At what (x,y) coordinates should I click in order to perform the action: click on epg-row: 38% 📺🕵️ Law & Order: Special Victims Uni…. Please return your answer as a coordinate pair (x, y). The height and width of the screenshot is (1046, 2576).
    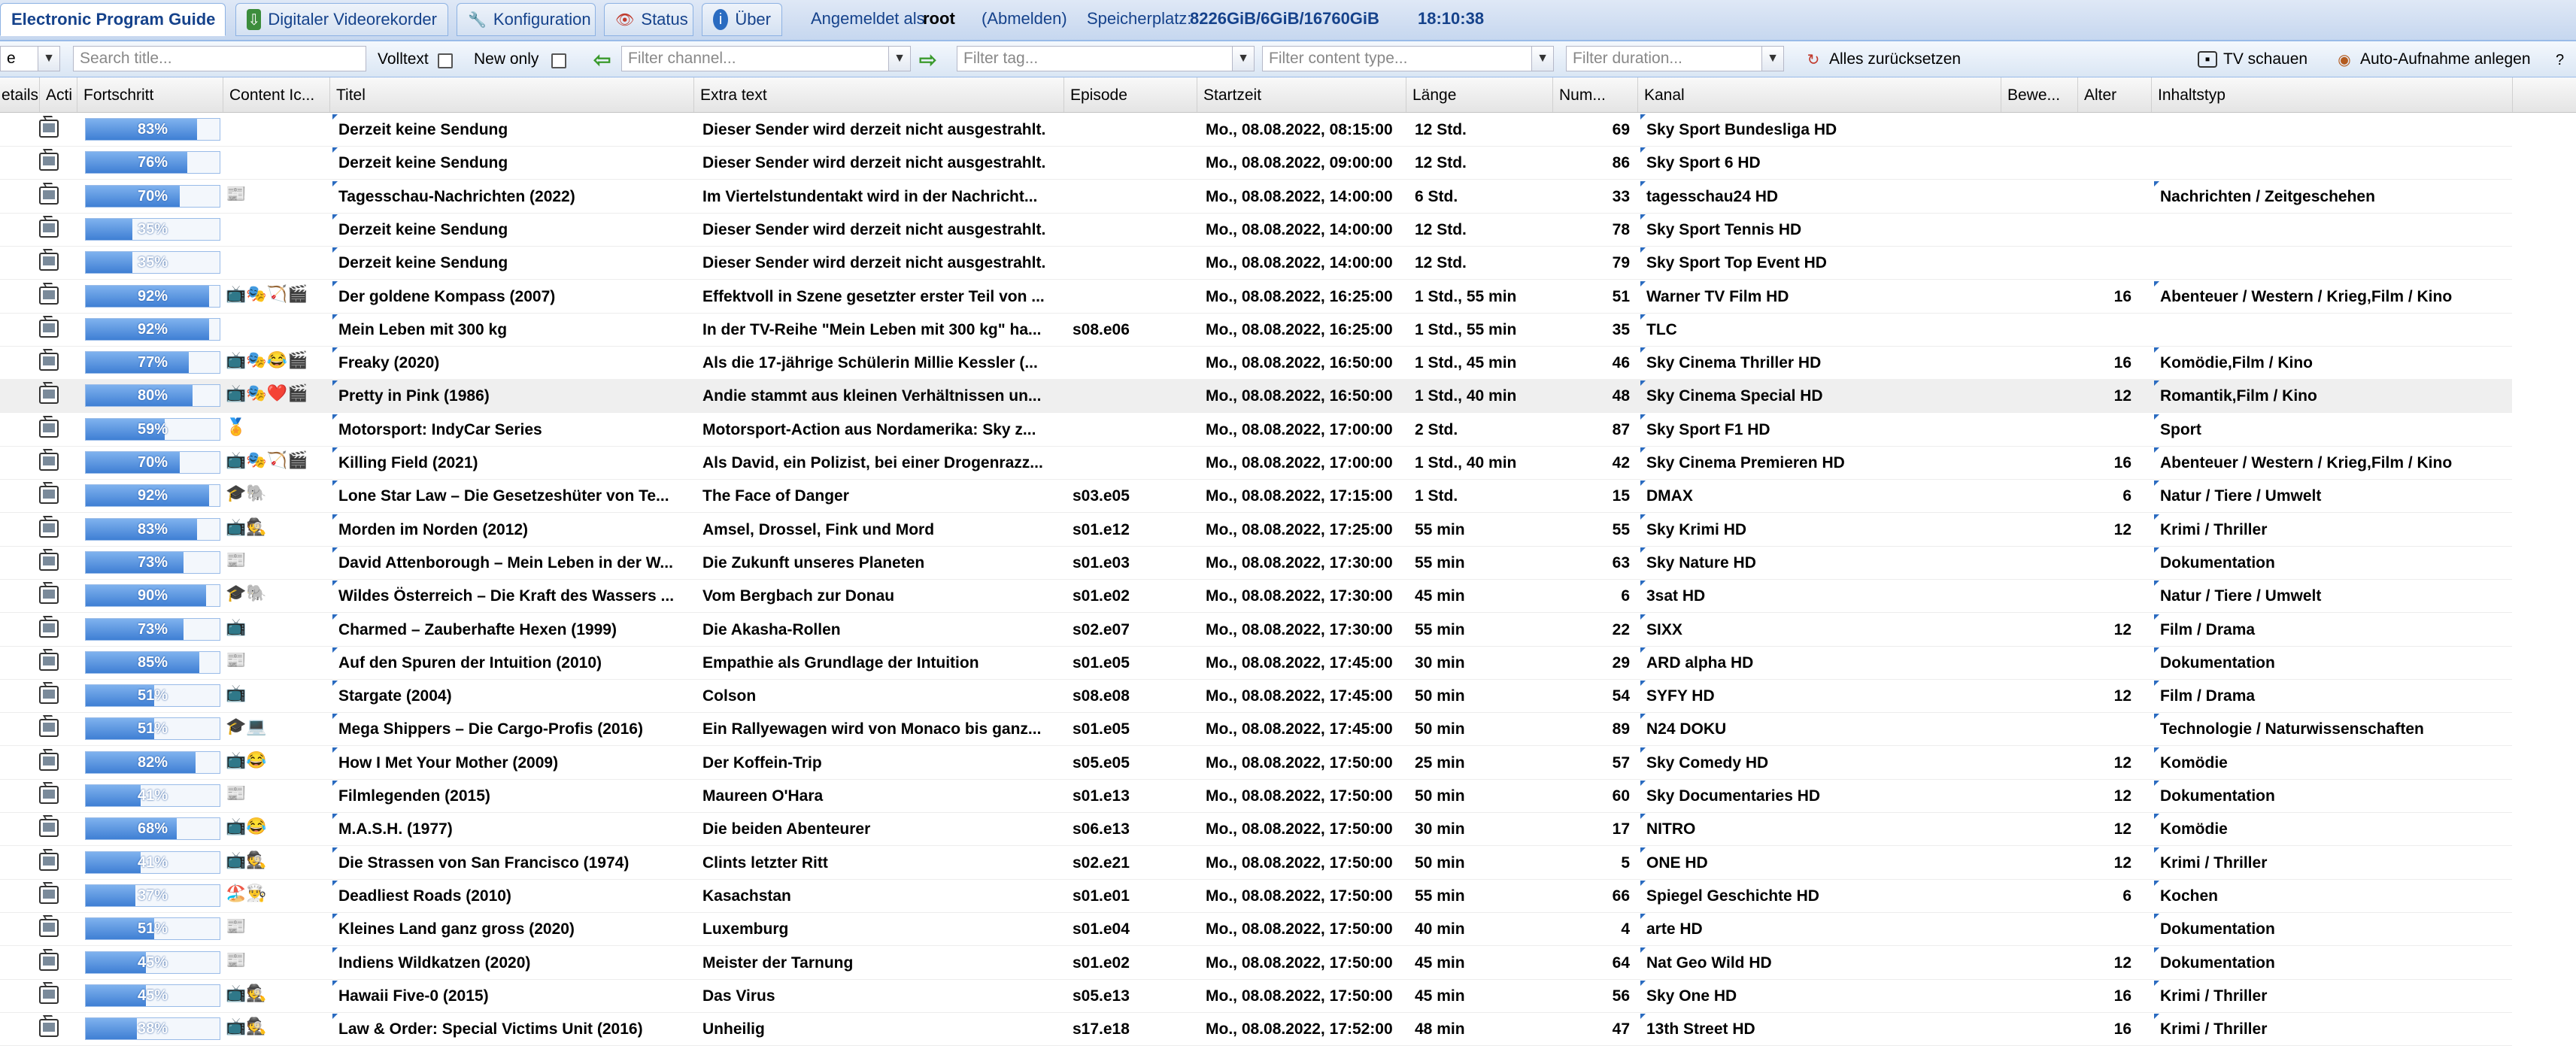
    Looking at the image, I should click on (1256, 1029).